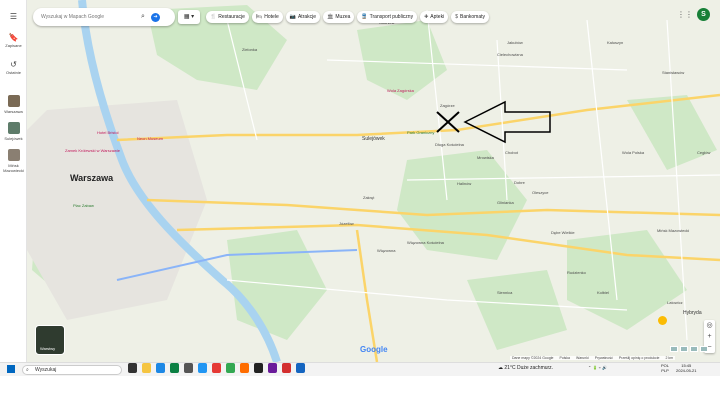 This screenshot has height=420, width=720. What do you see at coordinates (589, 367) in the screenshot?
I see `chevron-up-icon: ⌃` at bounding box center [589, 367].